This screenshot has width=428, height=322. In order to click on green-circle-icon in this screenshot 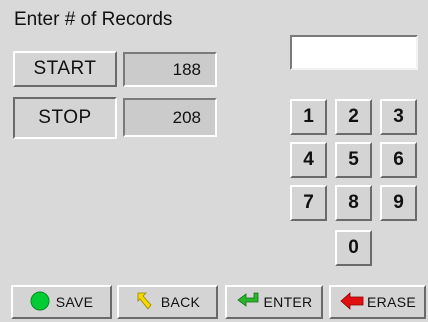, I will do `click(40, 302)`.